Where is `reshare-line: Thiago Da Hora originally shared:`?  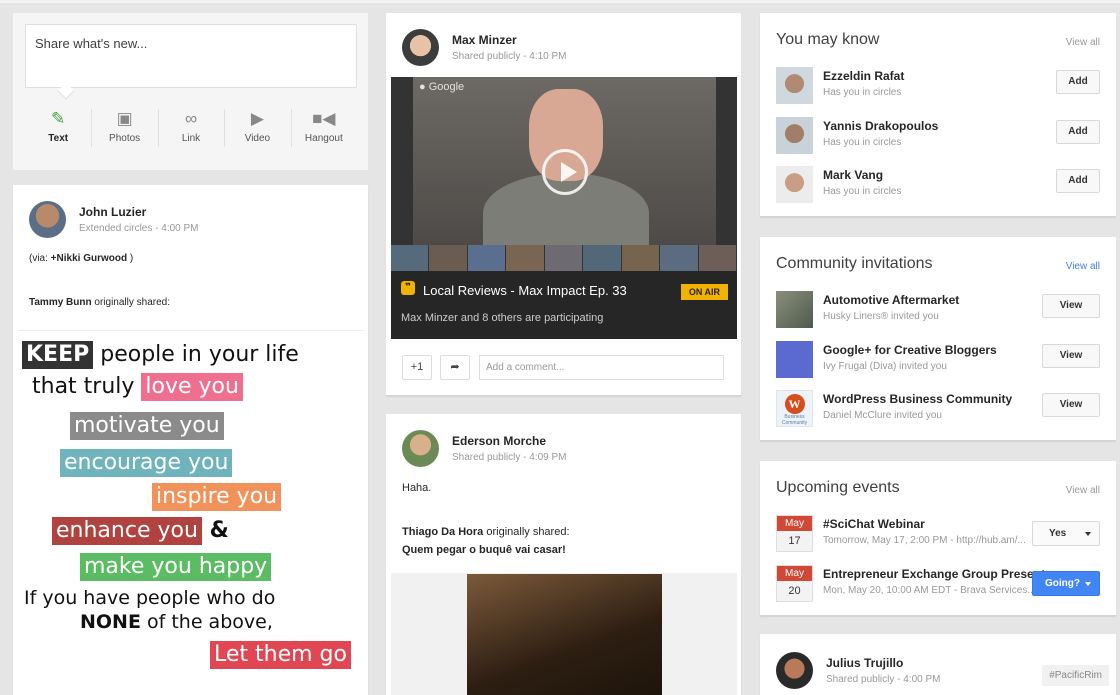
reshare-line: Thiago Da Hora originally shared: is located at coordinates (486, 532).